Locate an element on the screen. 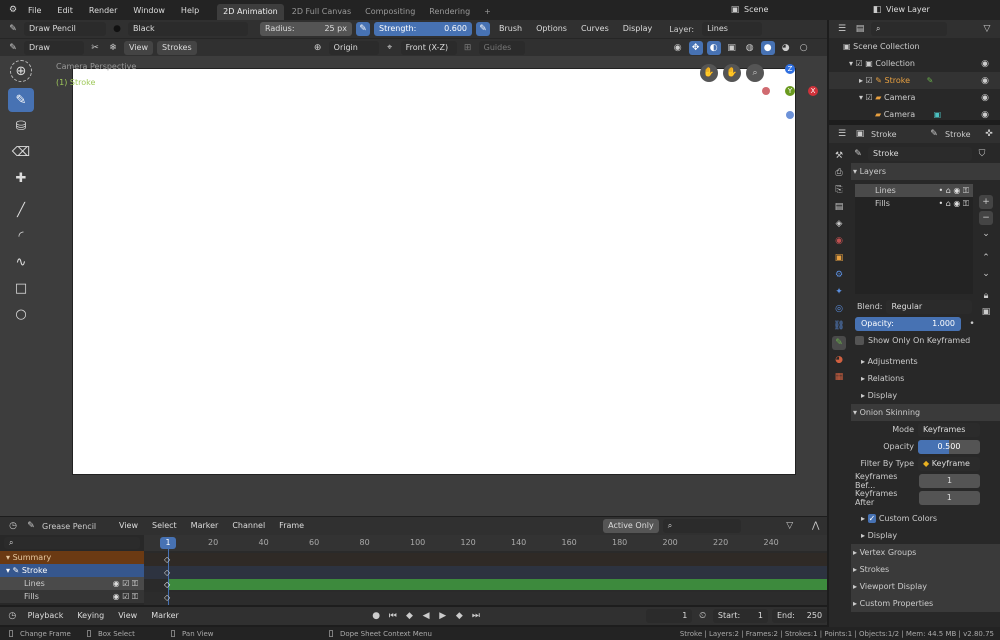 The width and height of the screenshot is (1000, 640). box-tool: □ is located at coordinates (21, 288).